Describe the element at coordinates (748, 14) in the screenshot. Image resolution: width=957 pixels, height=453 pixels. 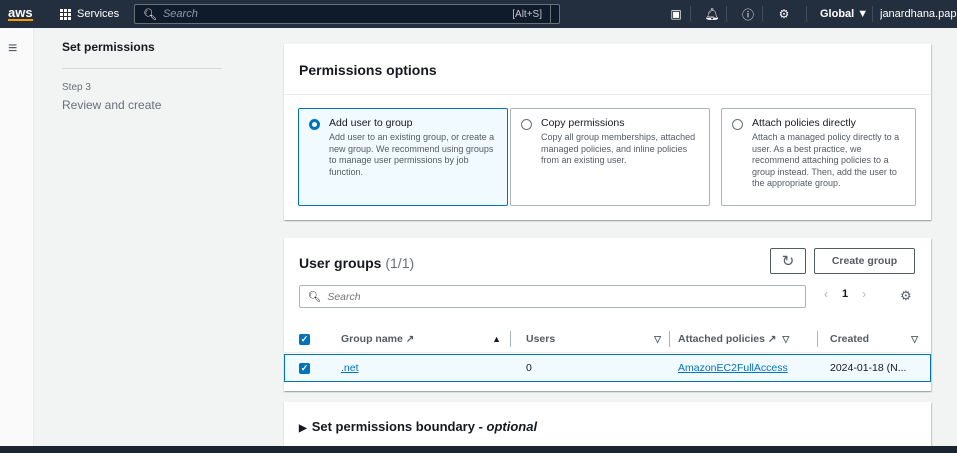
I see `help-icon: ⓘ` at that location.